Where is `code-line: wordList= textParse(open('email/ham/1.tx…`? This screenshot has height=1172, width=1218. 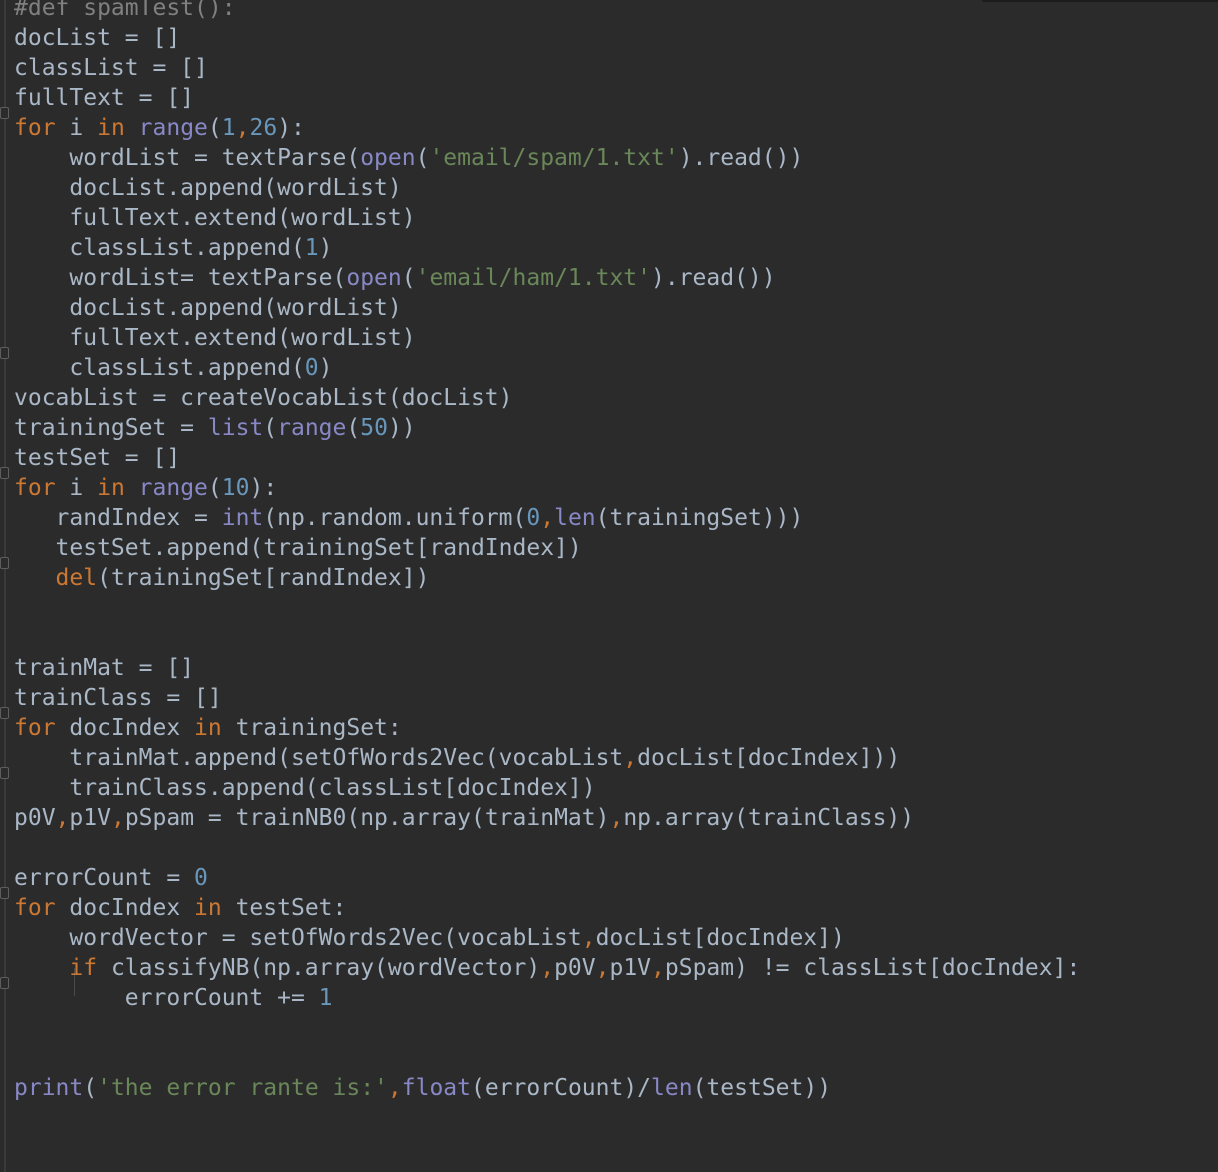
code-line: wordList= textParse(open('email/ham/1.tx… is located at coordinates (547, 278).